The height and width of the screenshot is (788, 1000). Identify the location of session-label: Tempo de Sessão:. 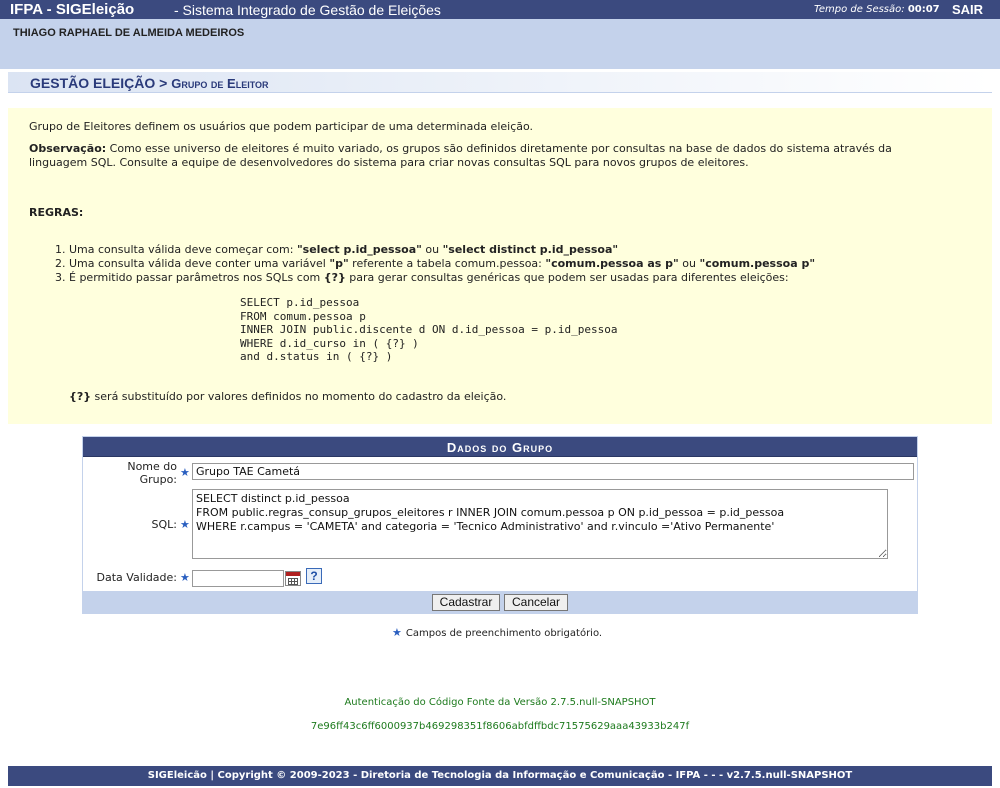
(859, 9).